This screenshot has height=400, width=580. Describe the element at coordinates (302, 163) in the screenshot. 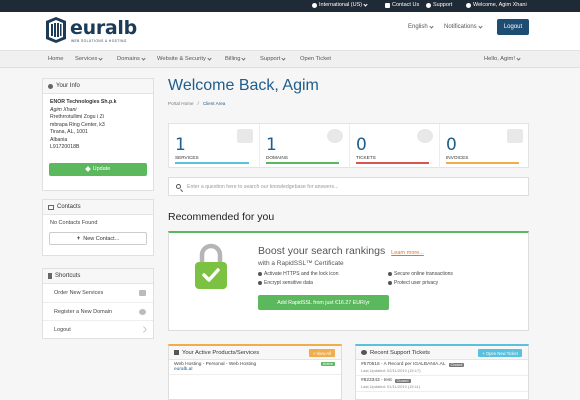

I see `domains-bar` at that location.